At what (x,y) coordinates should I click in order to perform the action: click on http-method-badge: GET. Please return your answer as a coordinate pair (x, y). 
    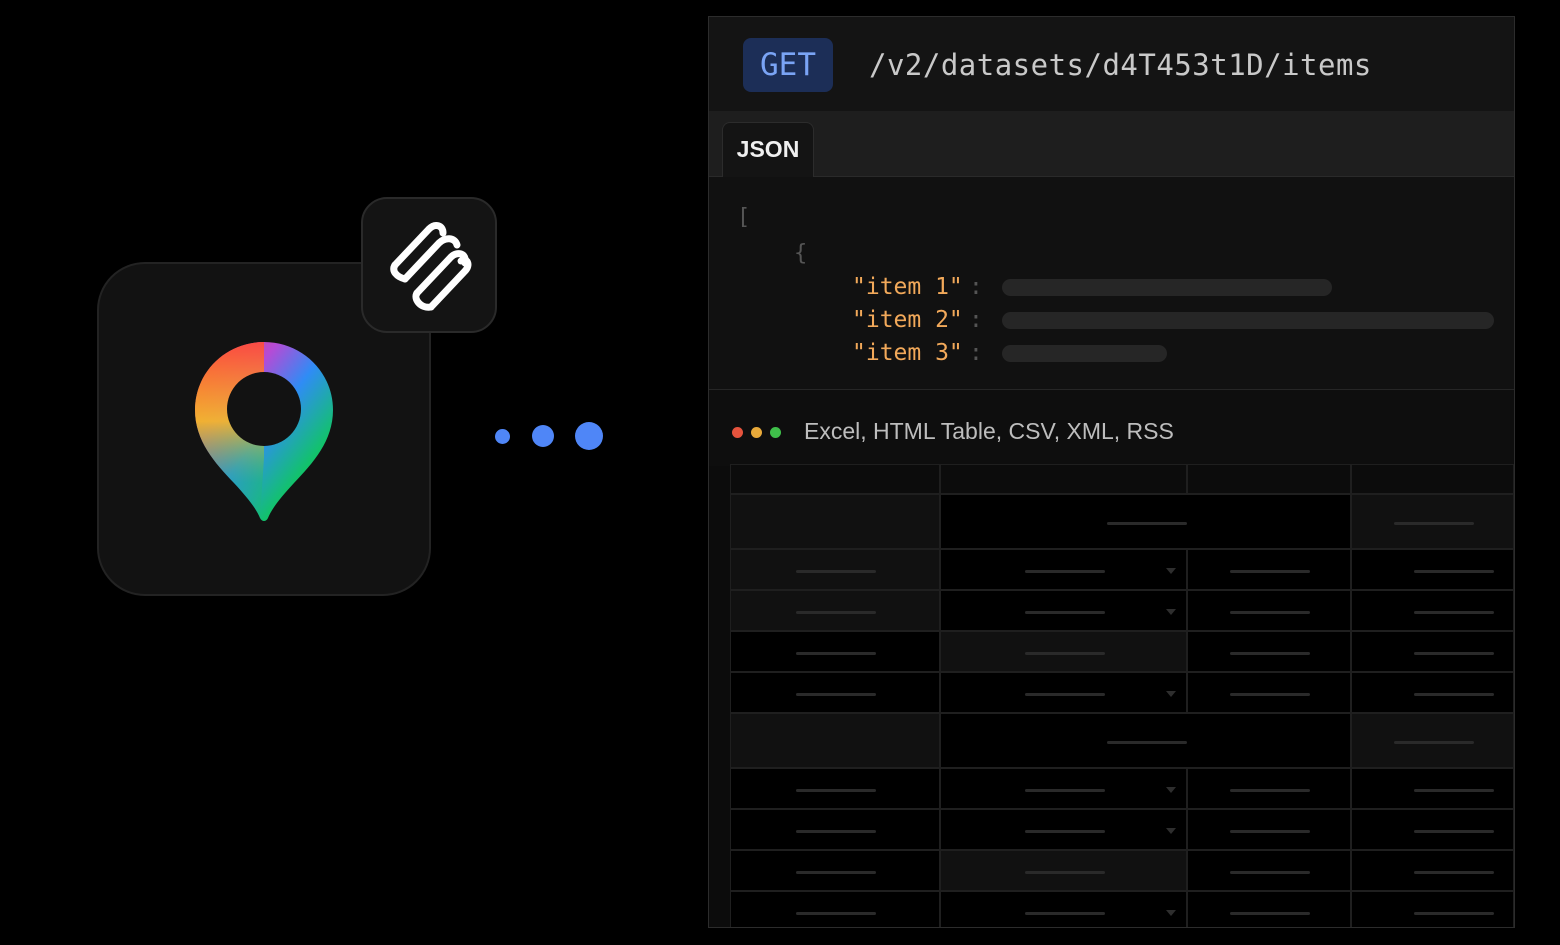
    Looking at the image, I should click on (788, 65).